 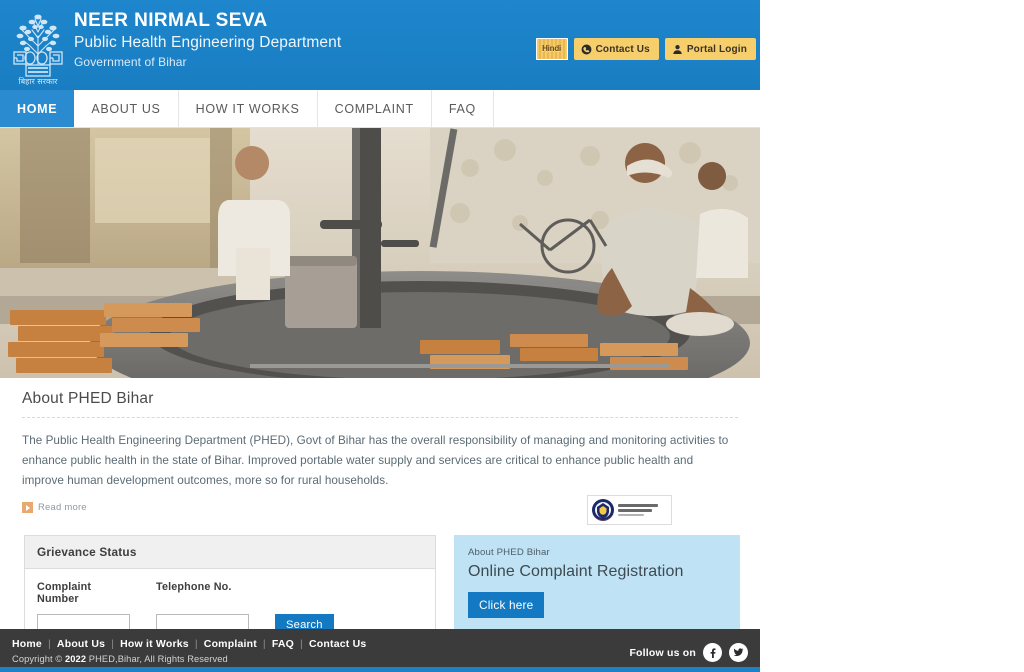 What do you see at coordinates (375, 108) in the screenshot?
I see `nav-item-complaint: COMPLAINT` at bounding box center [375, 108].